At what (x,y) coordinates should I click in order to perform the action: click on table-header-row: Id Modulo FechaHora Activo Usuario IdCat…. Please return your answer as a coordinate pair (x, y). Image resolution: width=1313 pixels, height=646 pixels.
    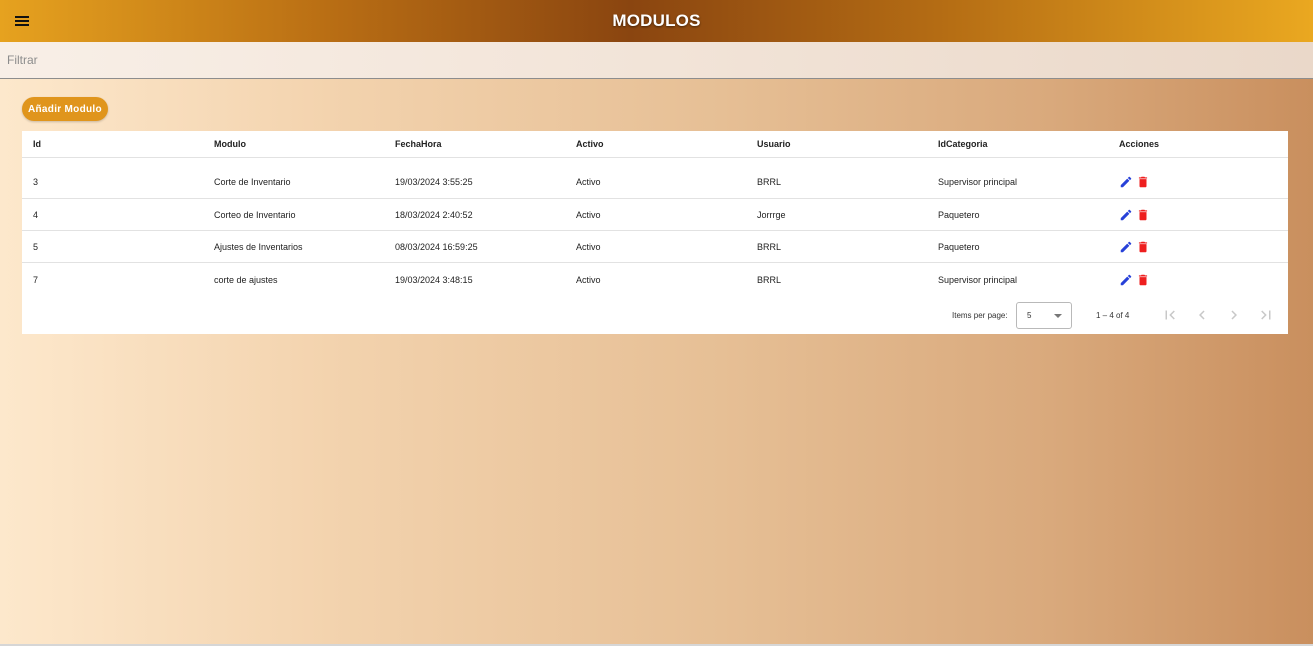
    Looking at the image, I should click on (655, 144).